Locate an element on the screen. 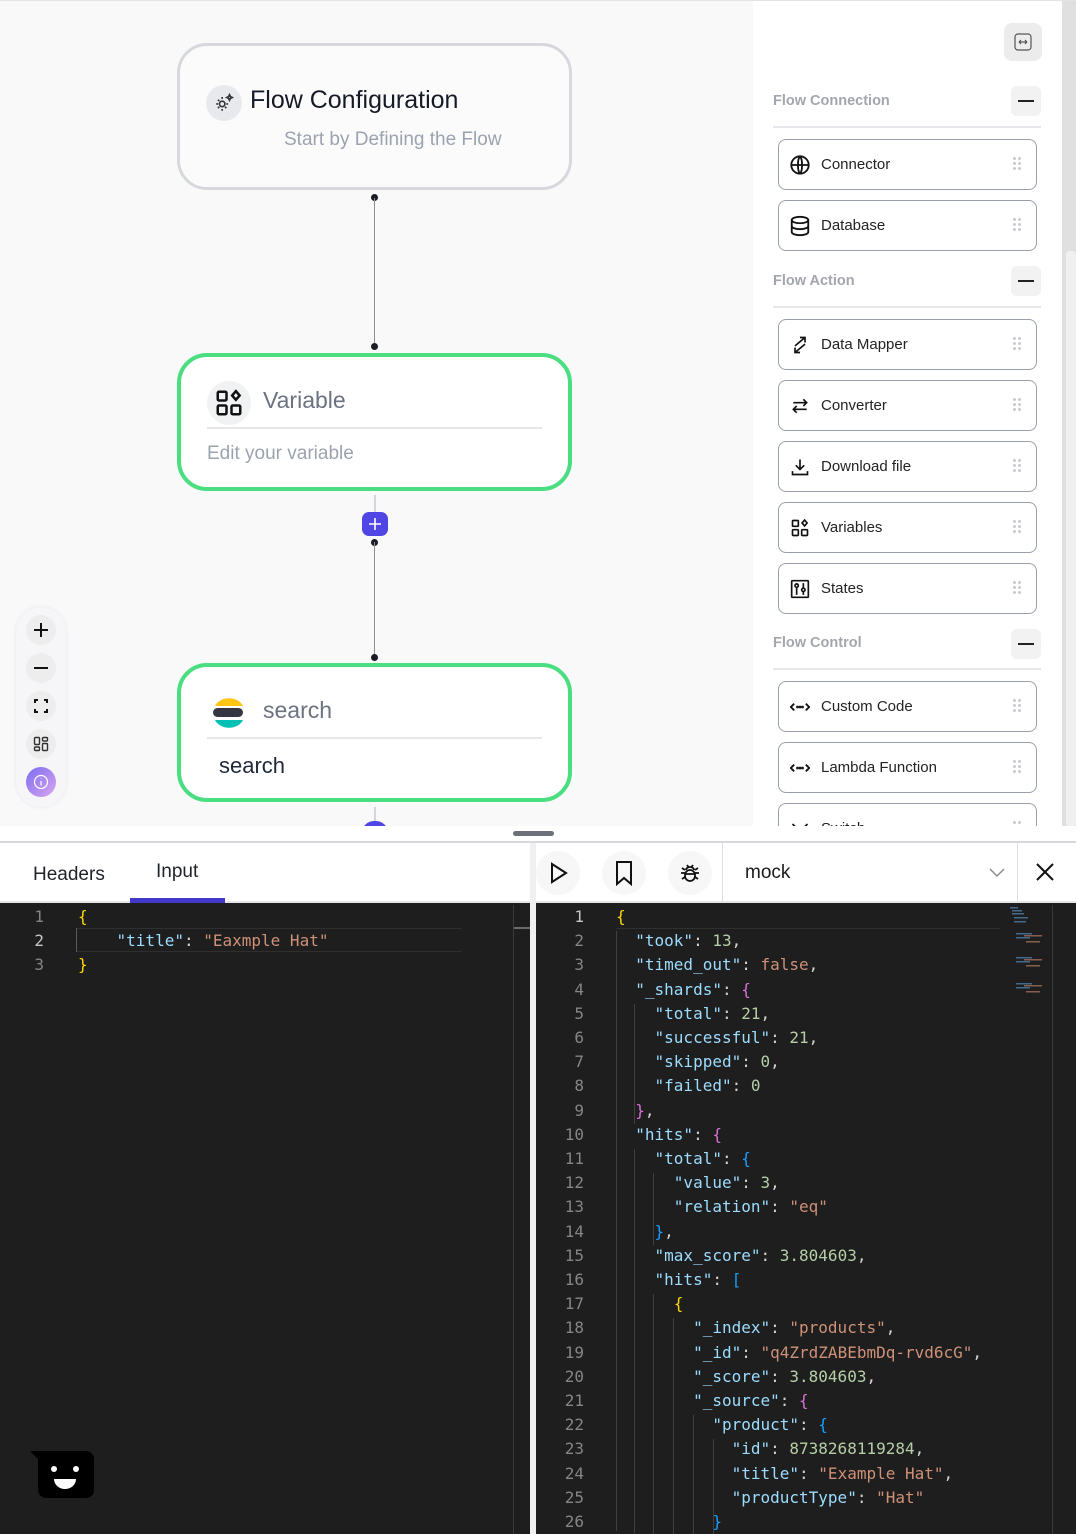  zoom-out-button is located at coordinates (41, 668).